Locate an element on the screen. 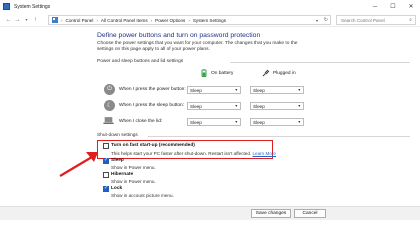 This screenshot has height=240, width=420. cancel-button: Cancel is located at coordinates (310, 213).